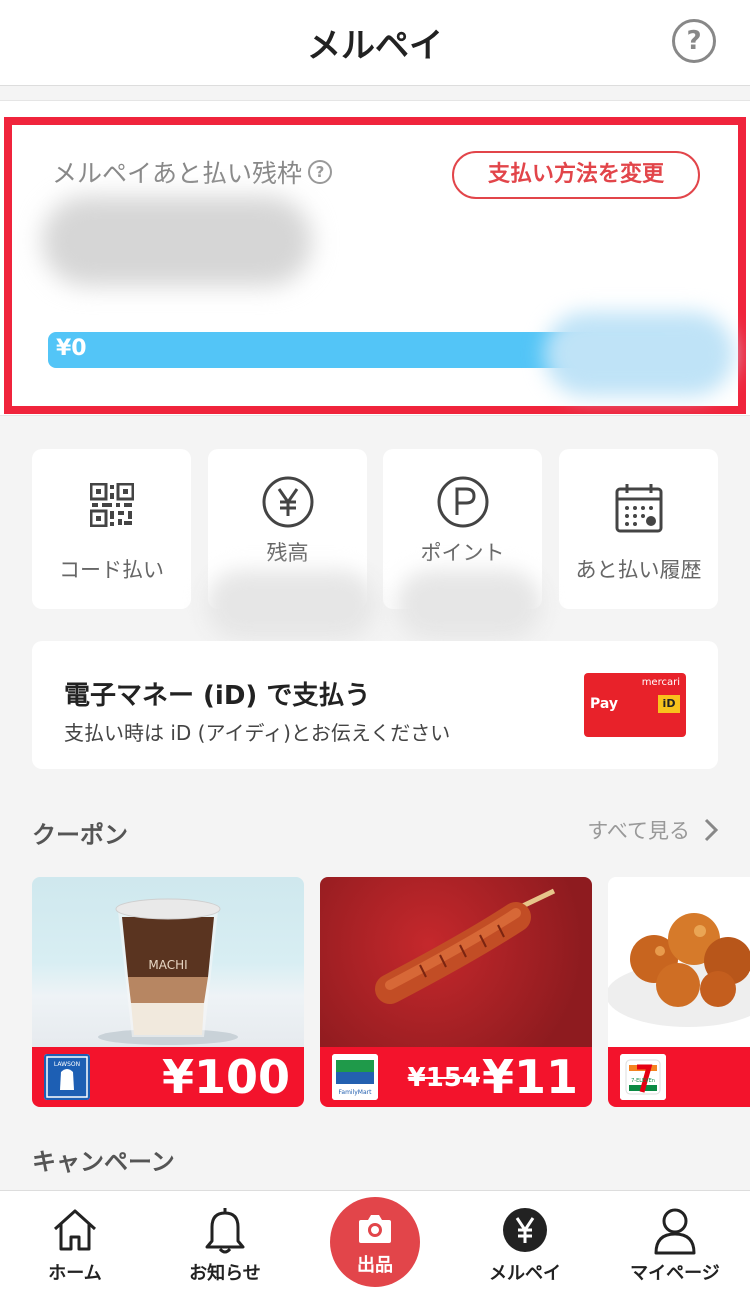 The width and height of the screenshot is (750, 1290). I want to click on coupon-image-coffee: MACHI, so click(168, 962).